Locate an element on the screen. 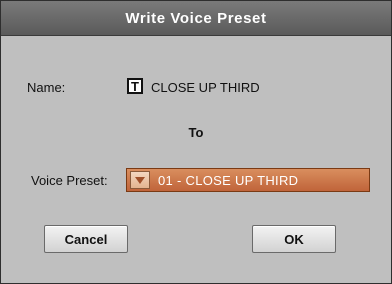 Image resolution: width=392 pixels, height=284 pixels. voice-preset-select: 01 - CLOSE UP THIRD is located at coordinates (248, 180).